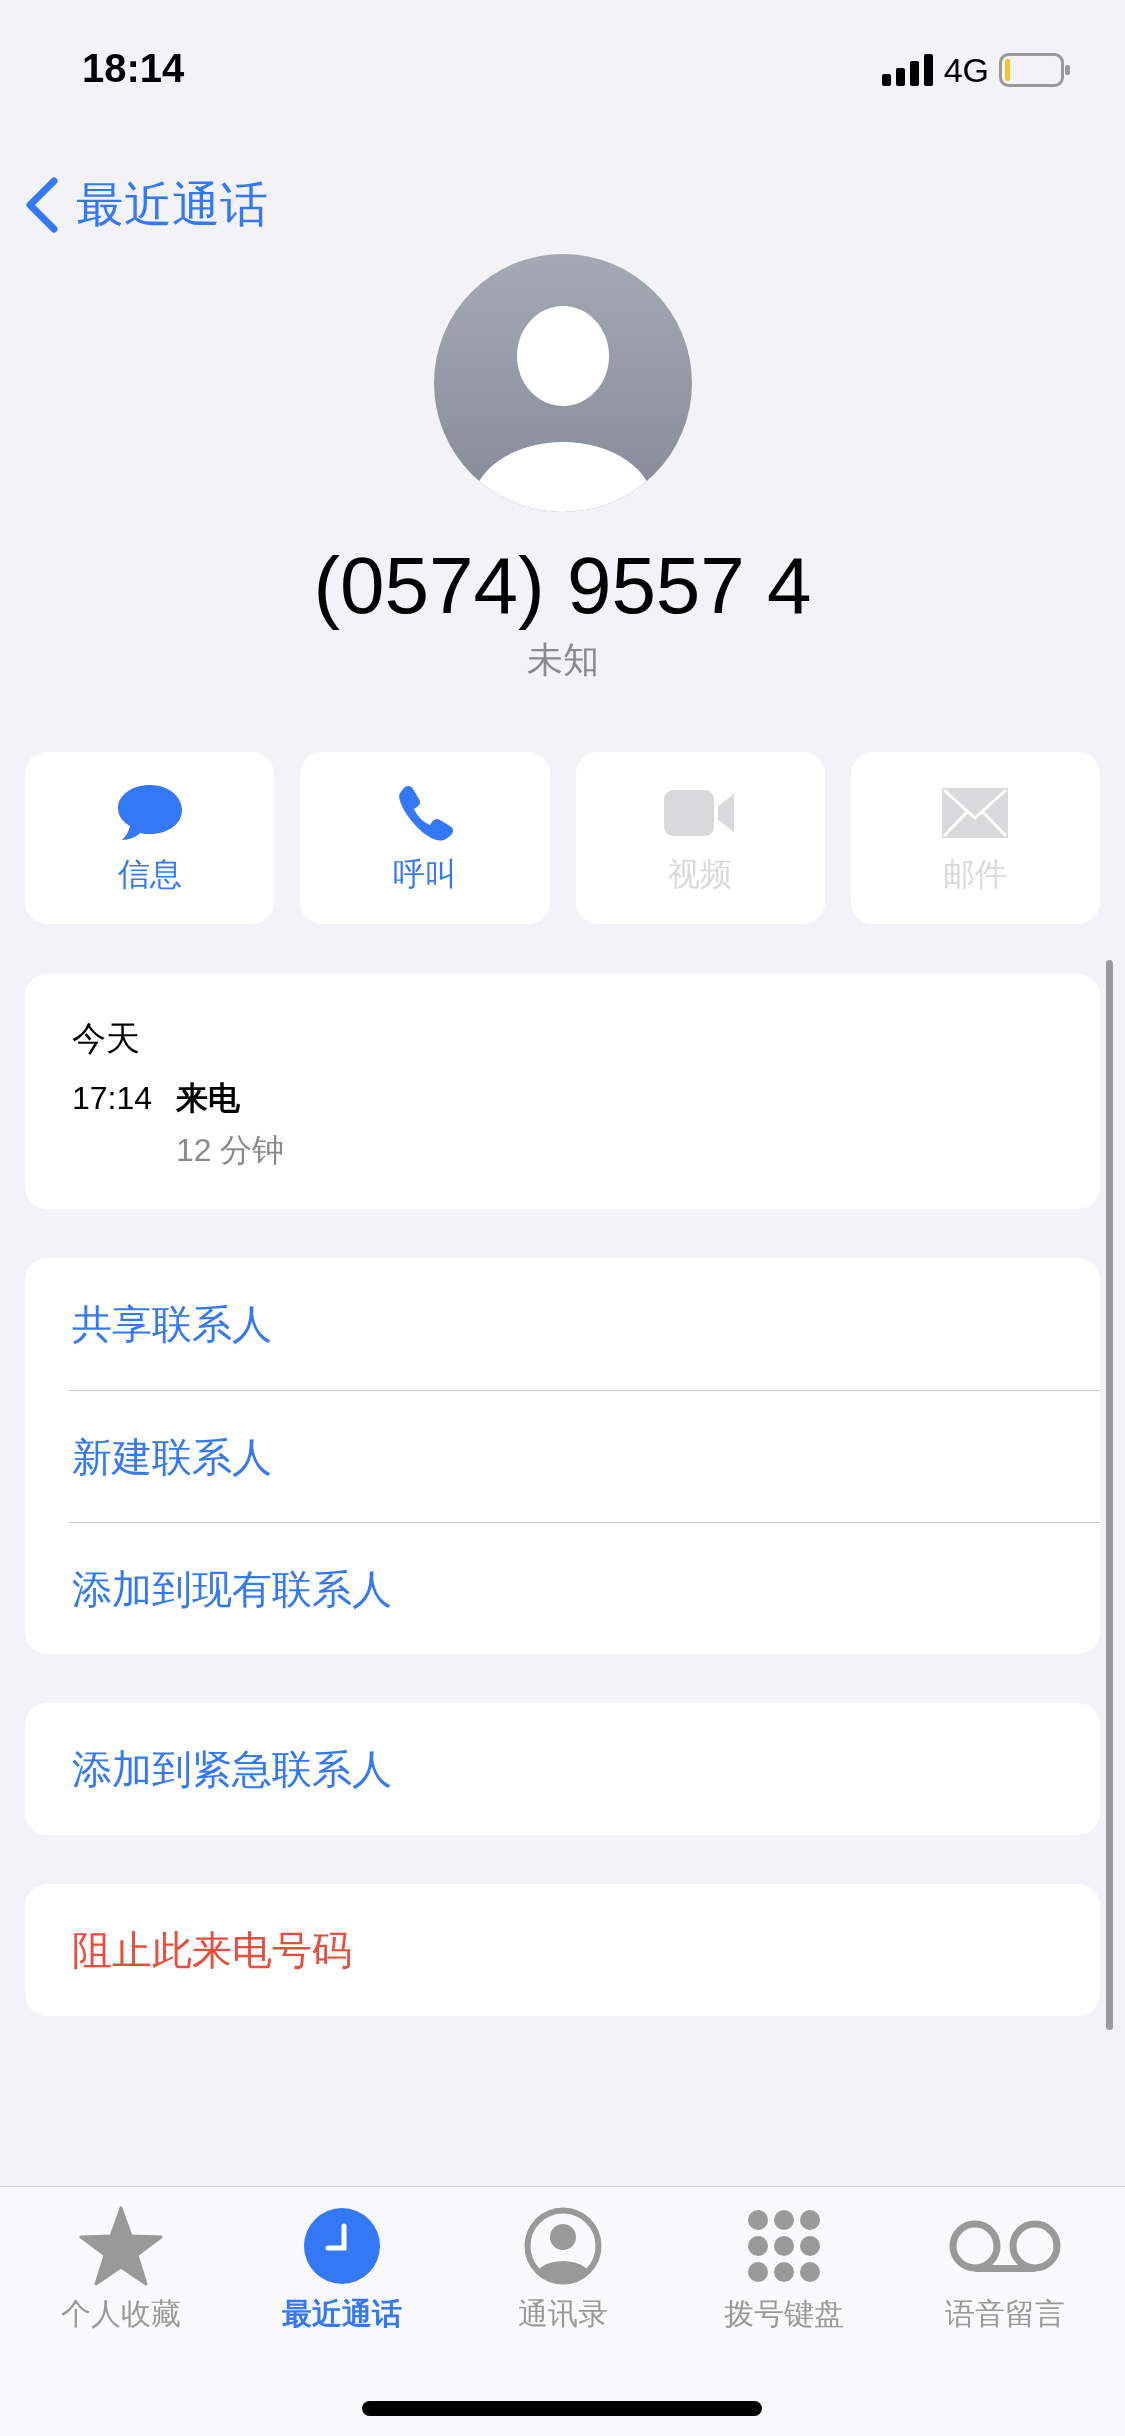 The height and width of the screenshot is (2436, 1125). What do you see at coordinates (232, 1588) in the screenshot?
I see `menu-item: 添加到现有联系人` at bounding box center [232, 1588].